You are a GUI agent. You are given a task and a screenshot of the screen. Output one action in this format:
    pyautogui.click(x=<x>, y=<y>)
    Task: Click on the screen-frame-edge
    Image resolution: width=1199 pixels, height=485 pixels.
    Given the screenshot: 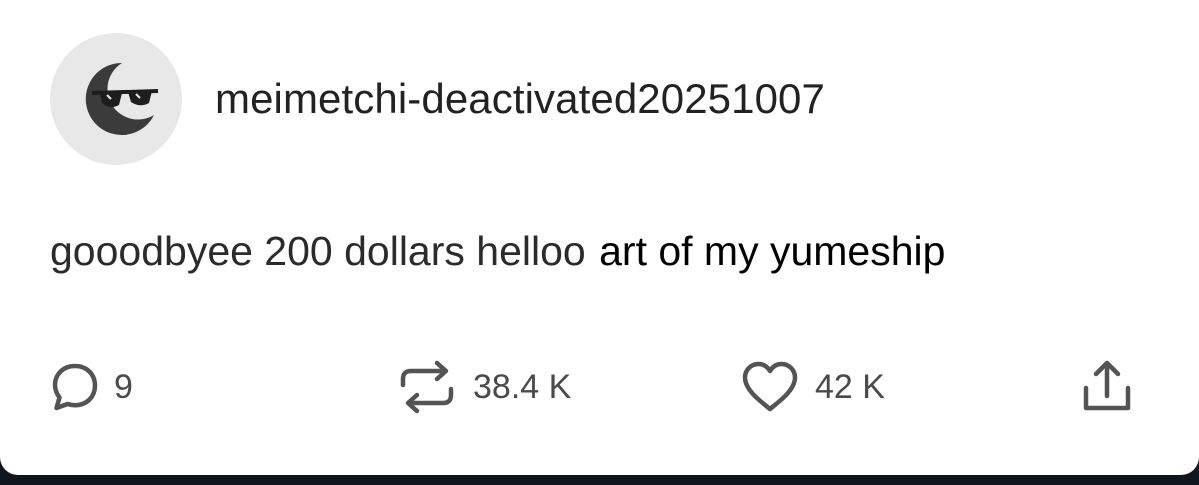 What is the action you would take?
    pyautogui.click(x=599, y=460)
    